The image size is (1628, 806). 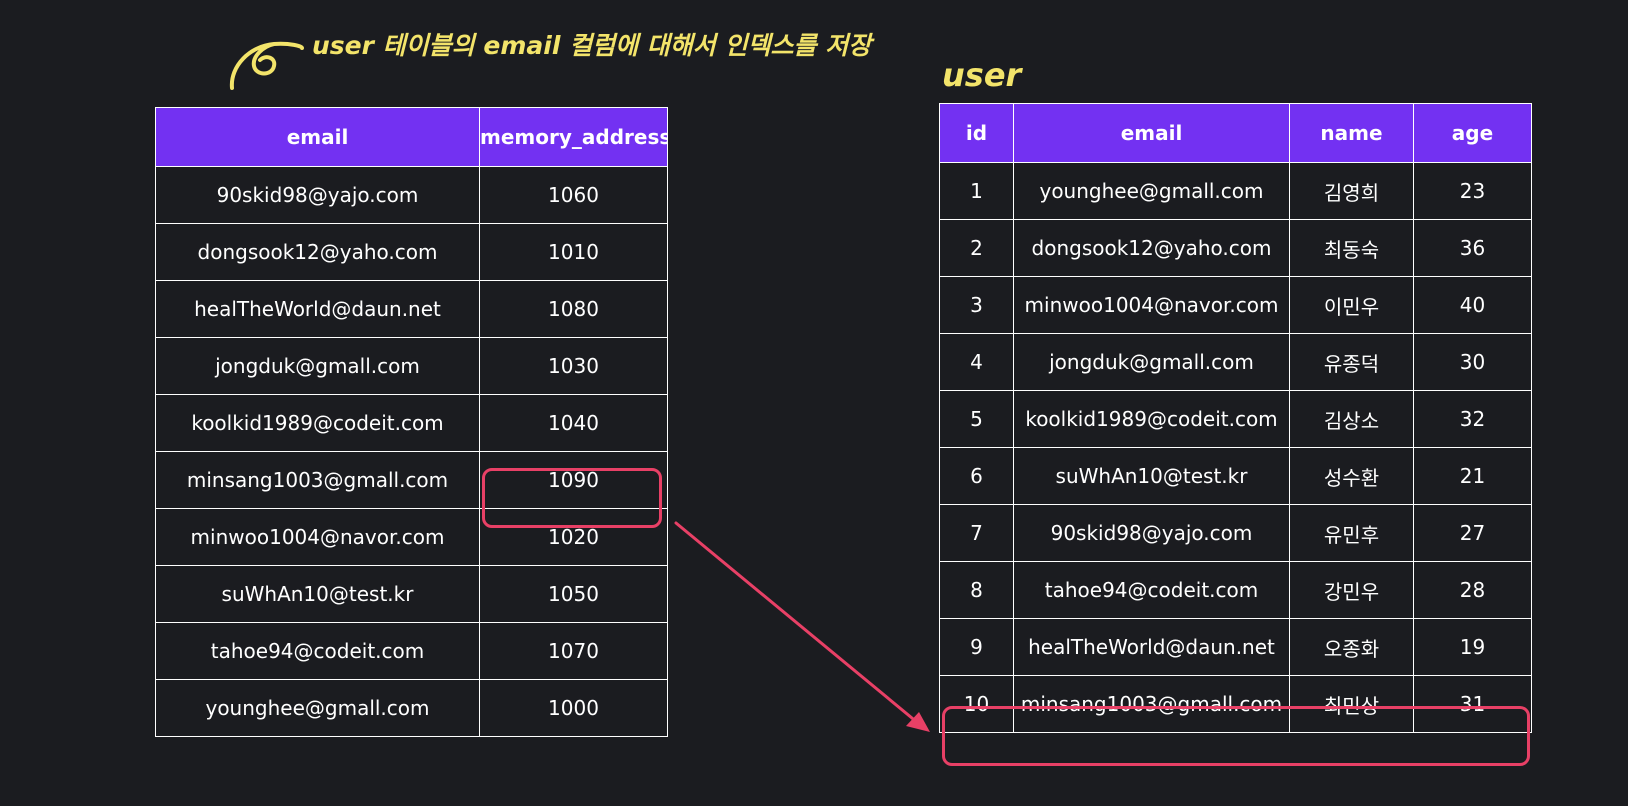 What do you see at coordinates (802, 626) in the screenshot?
I see `pointer-arrow` at bounding box center [802, 626].